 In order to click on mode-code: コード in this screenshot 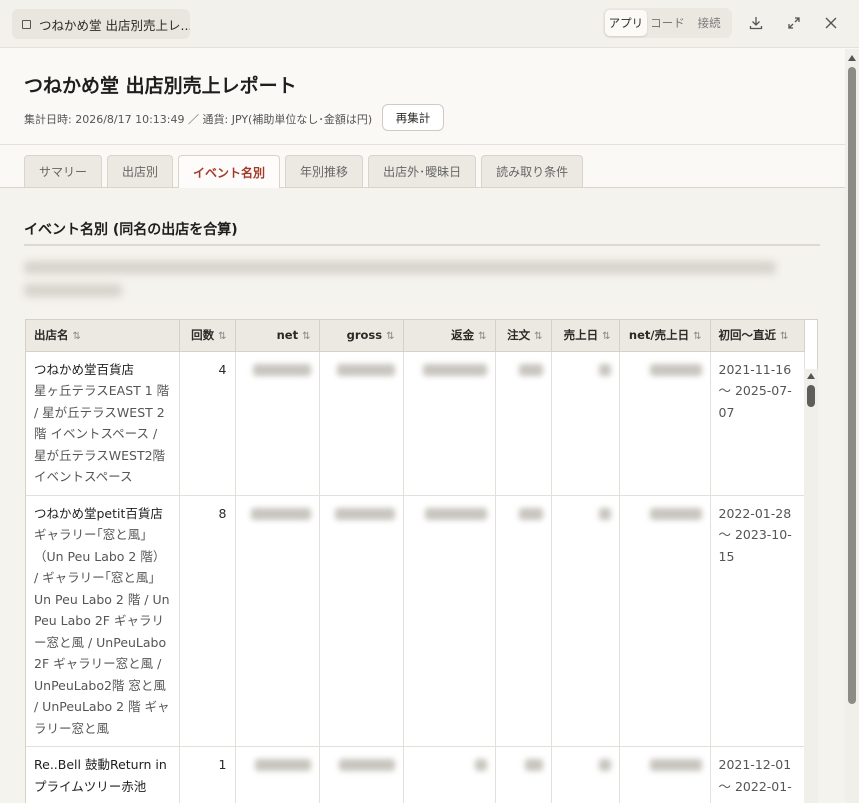, I will do `click(668, 23)`.